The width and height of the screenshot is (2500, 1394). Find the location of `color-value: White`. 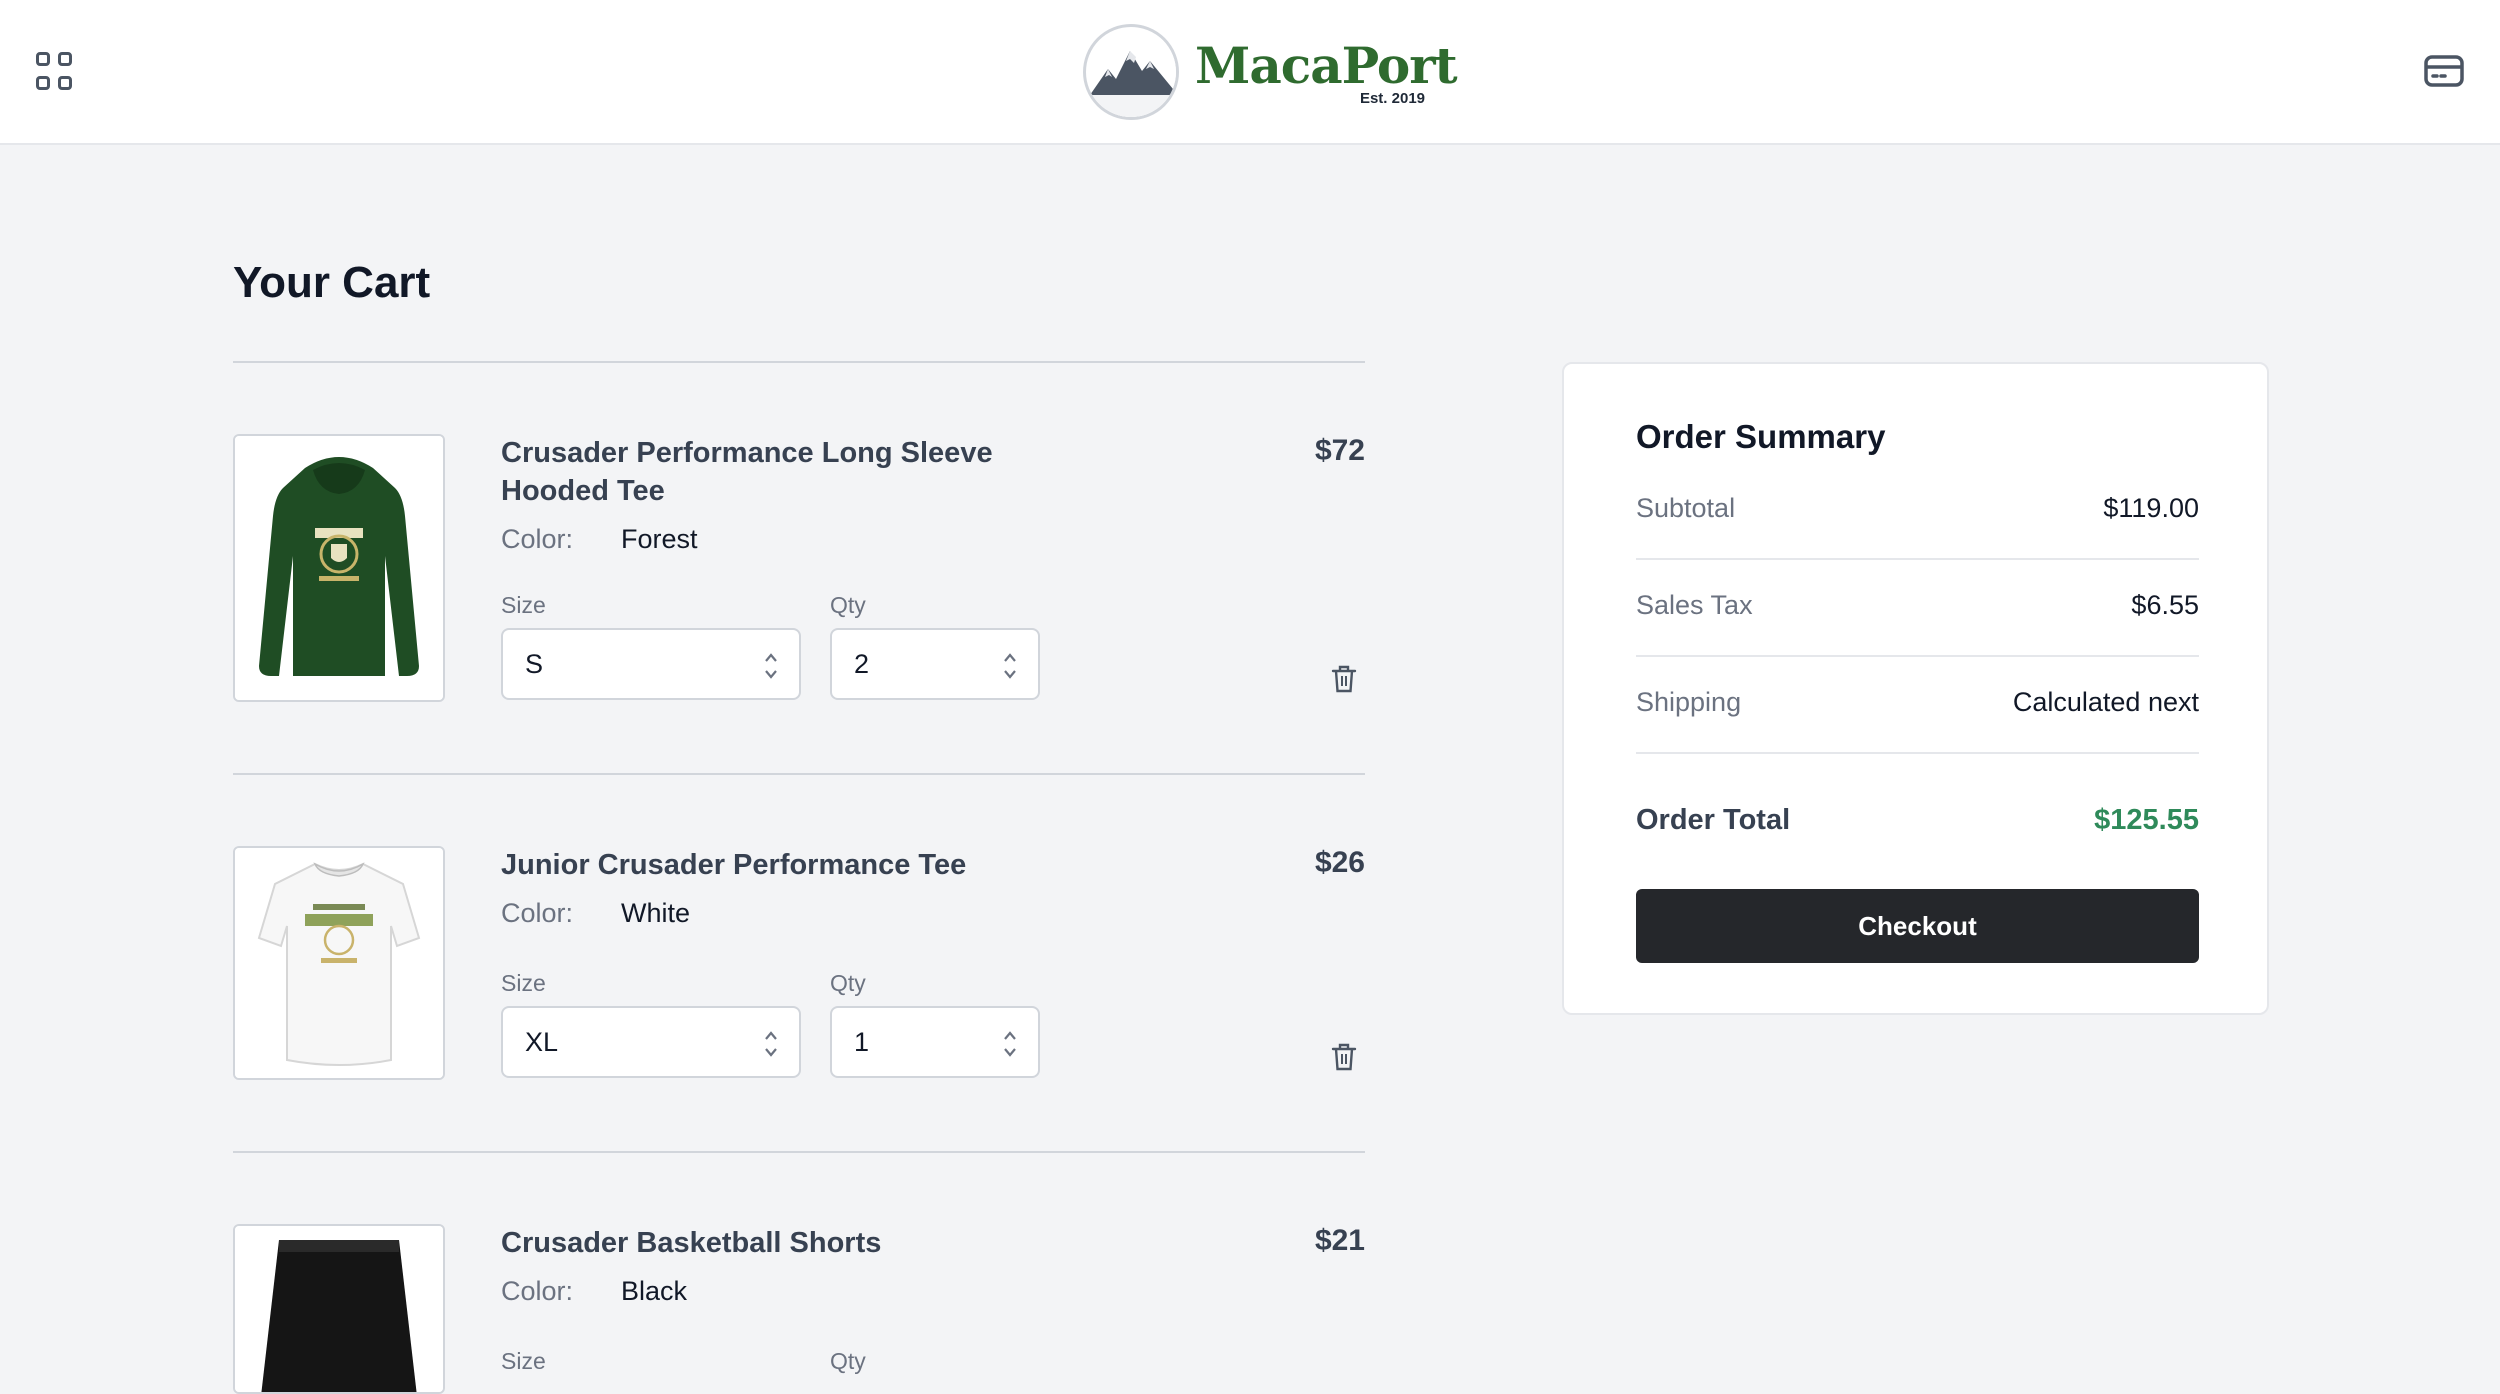

color-value: White is located at coordinates (656, 913).